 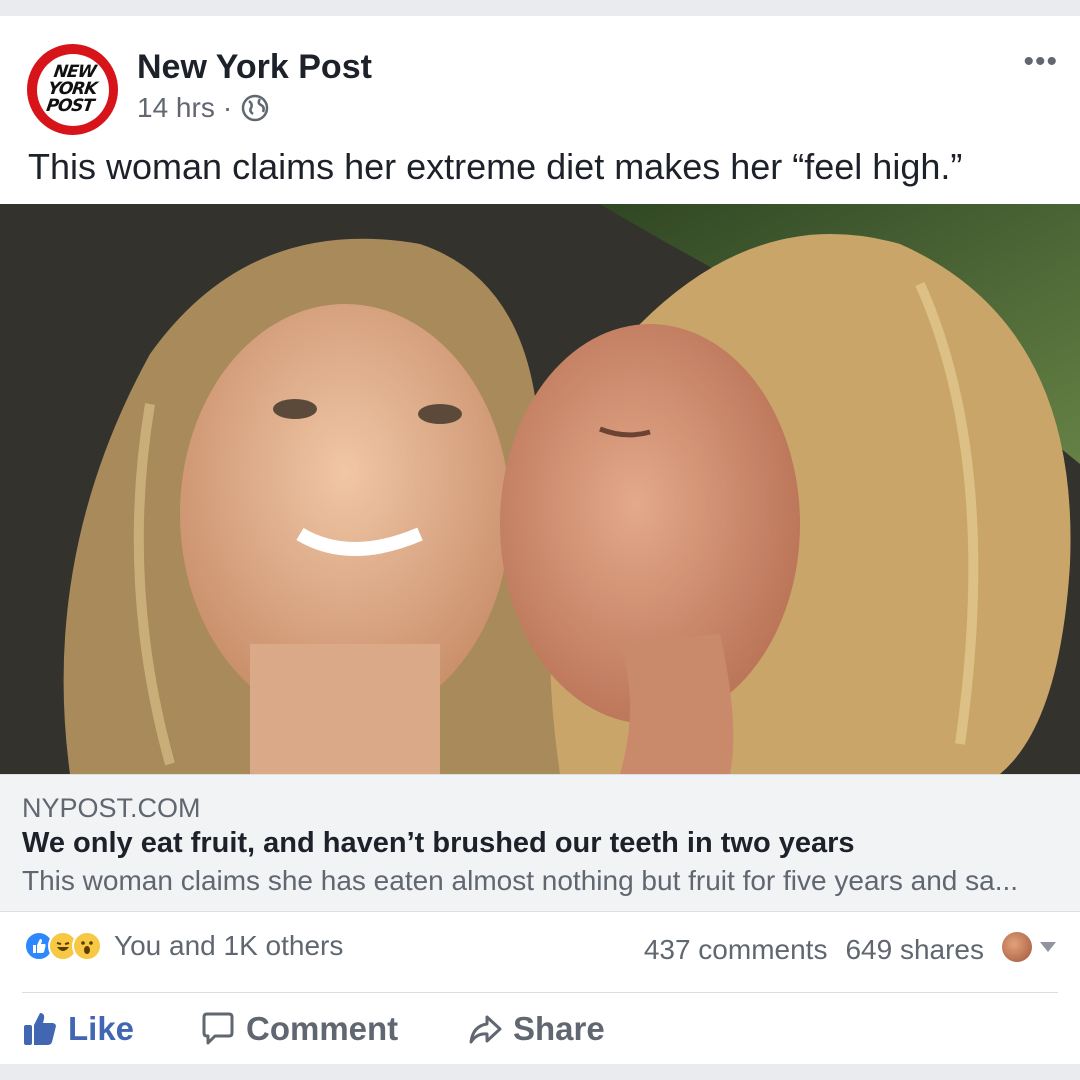 I want to click on nyp-logo: NEW YORK POST, so click(x=72, y=89).